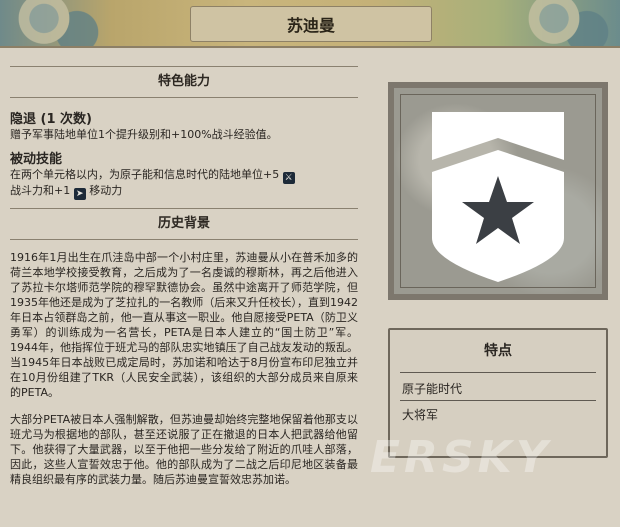  What do you see at coordinates (461, 457) in the screenshot?
I see `watermark: ERSKY` at bounding box center [461, 457].